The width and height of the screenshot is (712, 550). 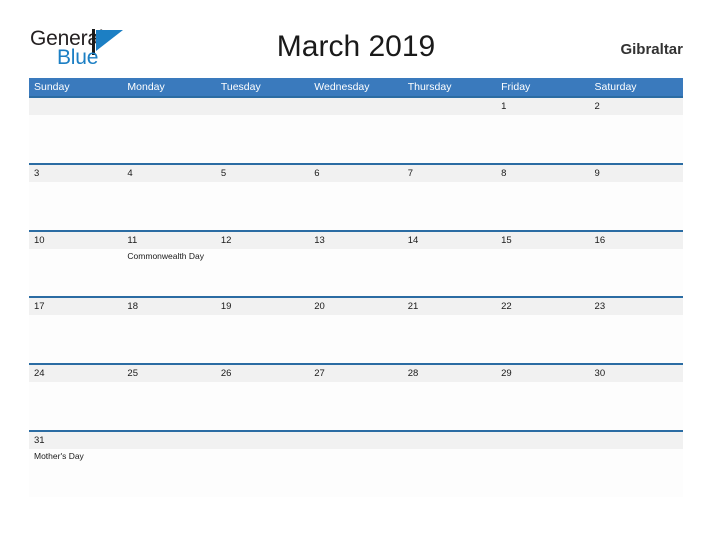 I want to click on day-number: 19, so click(x=262, y=306).